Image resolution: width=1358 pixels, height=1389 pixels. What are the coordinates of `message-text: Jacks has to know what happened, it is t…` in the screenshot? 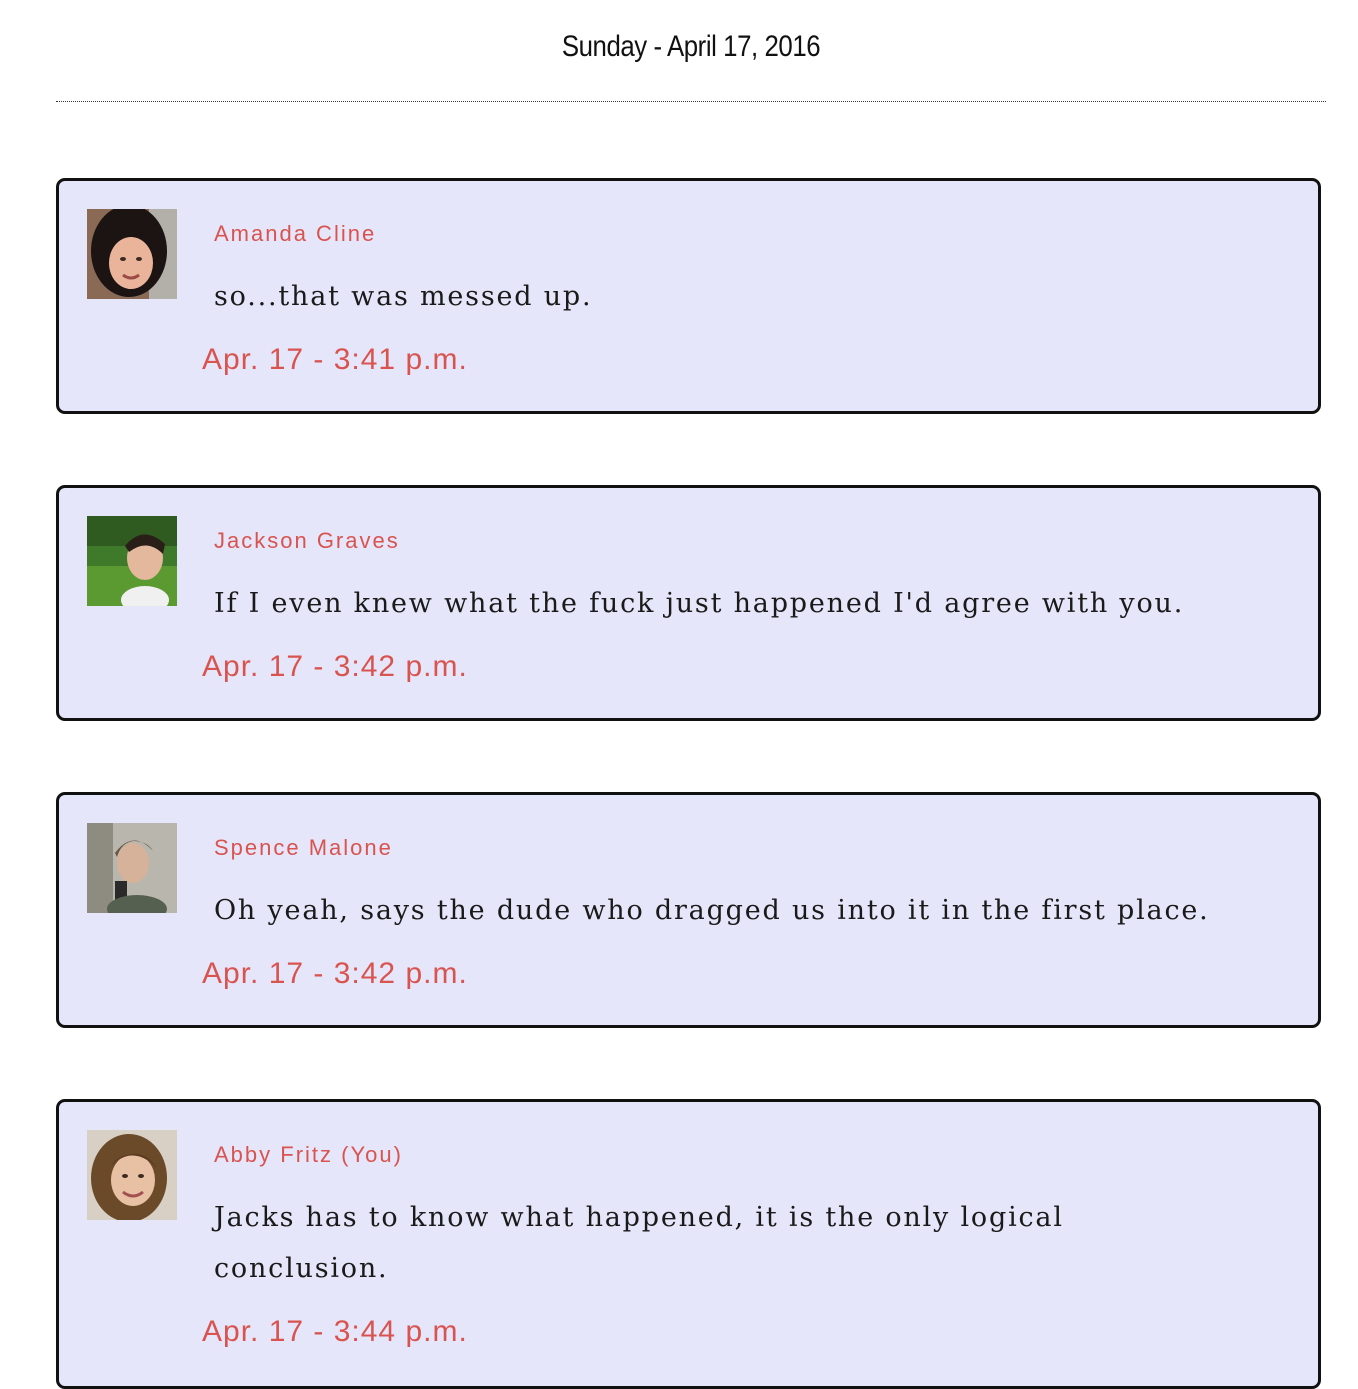 It's located at (639, 1243).